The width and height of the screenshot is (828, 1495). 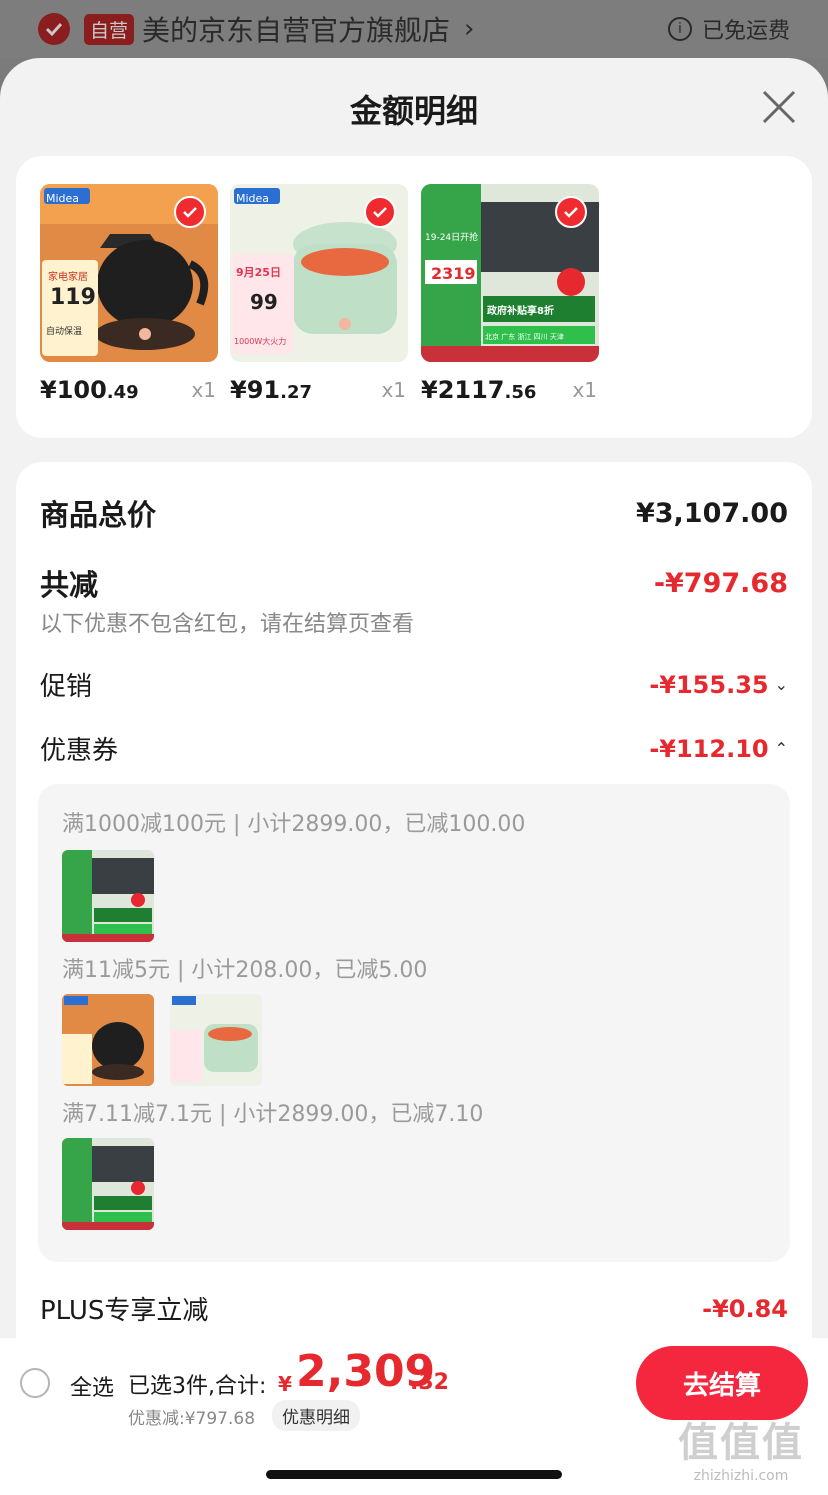 I want to click on info-icon: i, so click(x=679, y=29).